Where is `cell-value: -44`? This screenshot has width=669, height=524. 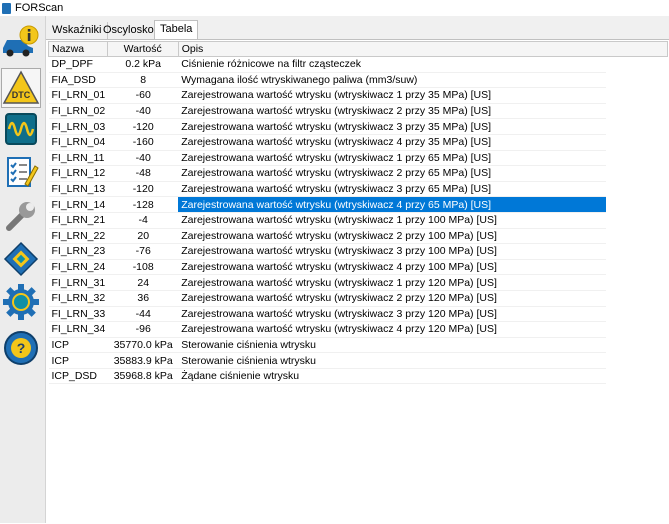 cell-value: -44 is located at coordinates (143, 314).